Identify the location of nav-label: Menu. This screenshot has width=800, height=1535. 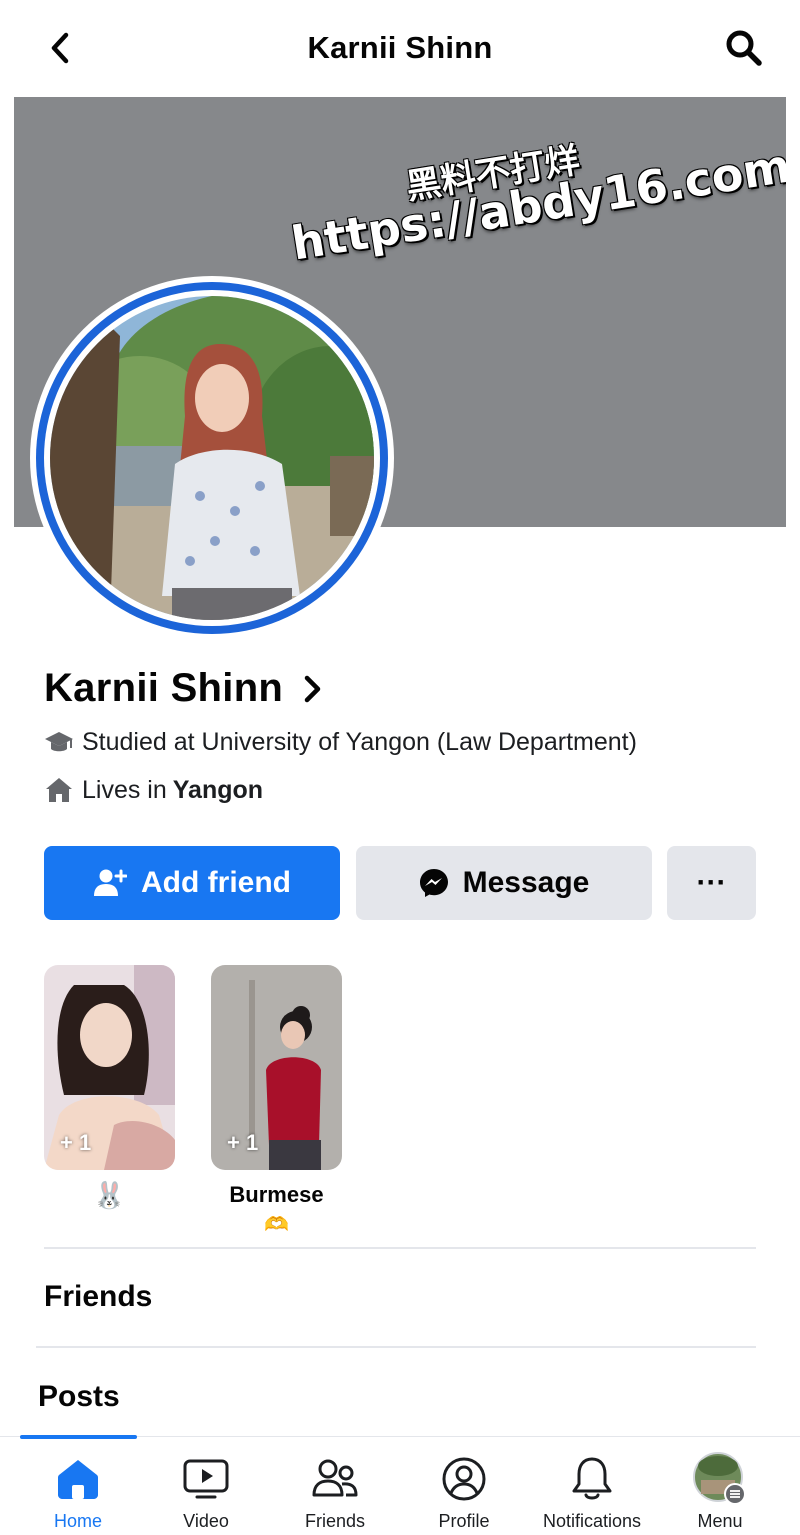
(720, 1521).